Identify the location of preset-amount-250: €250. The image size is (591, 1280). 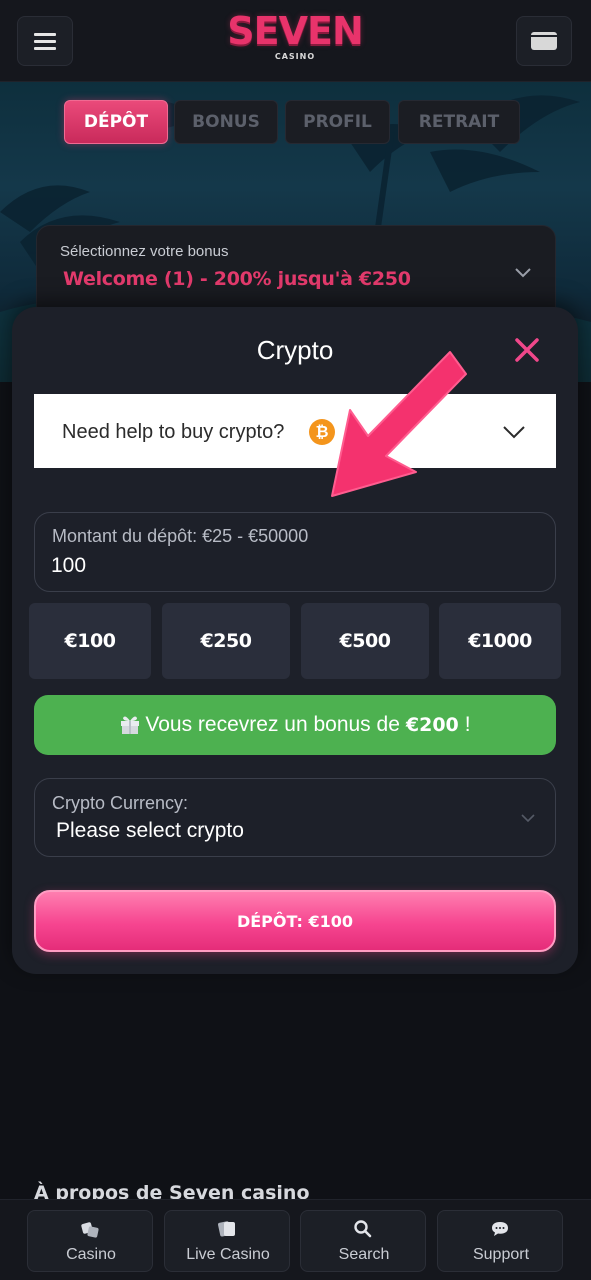
(226, 641).